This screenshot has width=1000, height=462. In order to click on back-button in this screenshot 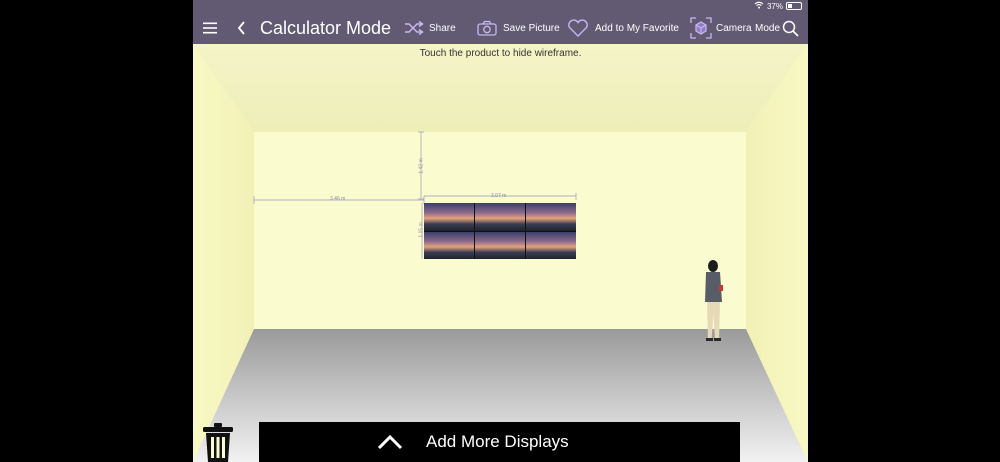, I will do `click(241, 28)`.